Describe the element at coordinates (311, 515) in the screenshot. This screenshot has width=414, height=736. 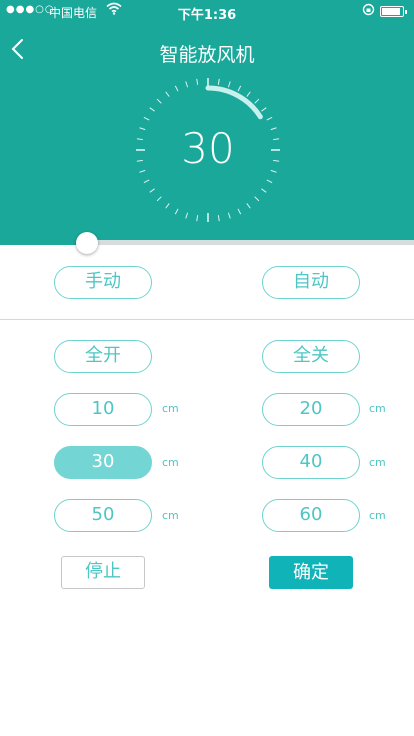
I see `preset-60-button: 60` at that location.